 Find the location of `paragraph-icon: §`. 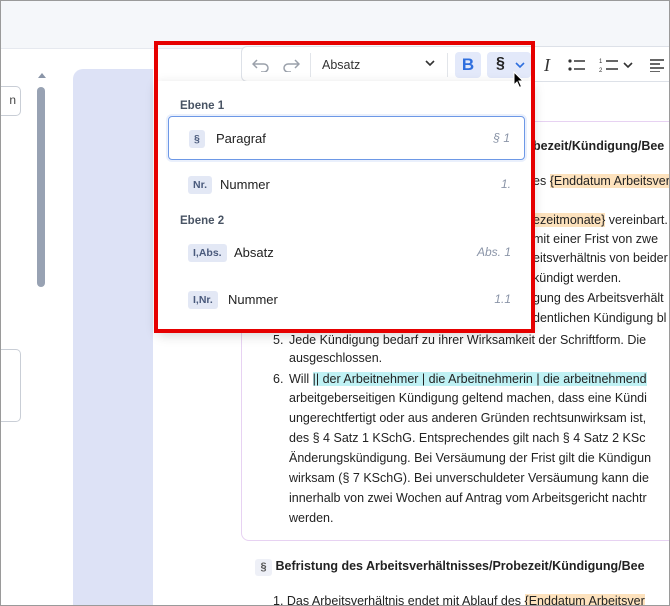

paragraph-icon: § is located at coordinates (500, 63).